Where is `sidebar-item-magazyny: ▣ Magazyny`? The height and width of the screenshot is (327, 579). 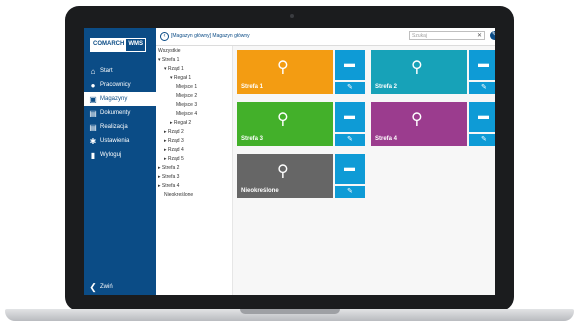
sidebar-item-magazyny: ▣ Magazyny is located at coordinates (120, 99).